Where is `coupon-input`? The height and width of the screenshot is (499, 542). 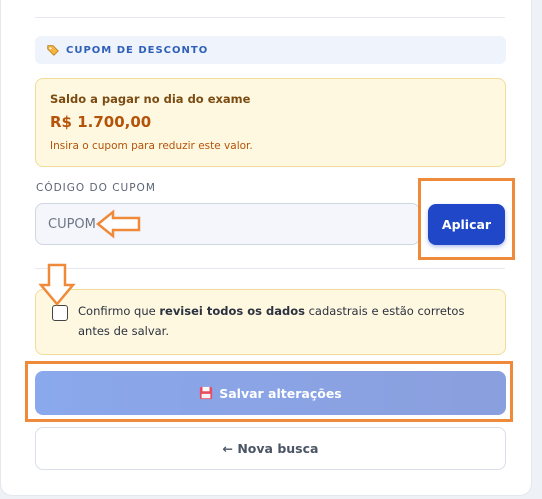 coupon-input is located at coordinates (227, 224).